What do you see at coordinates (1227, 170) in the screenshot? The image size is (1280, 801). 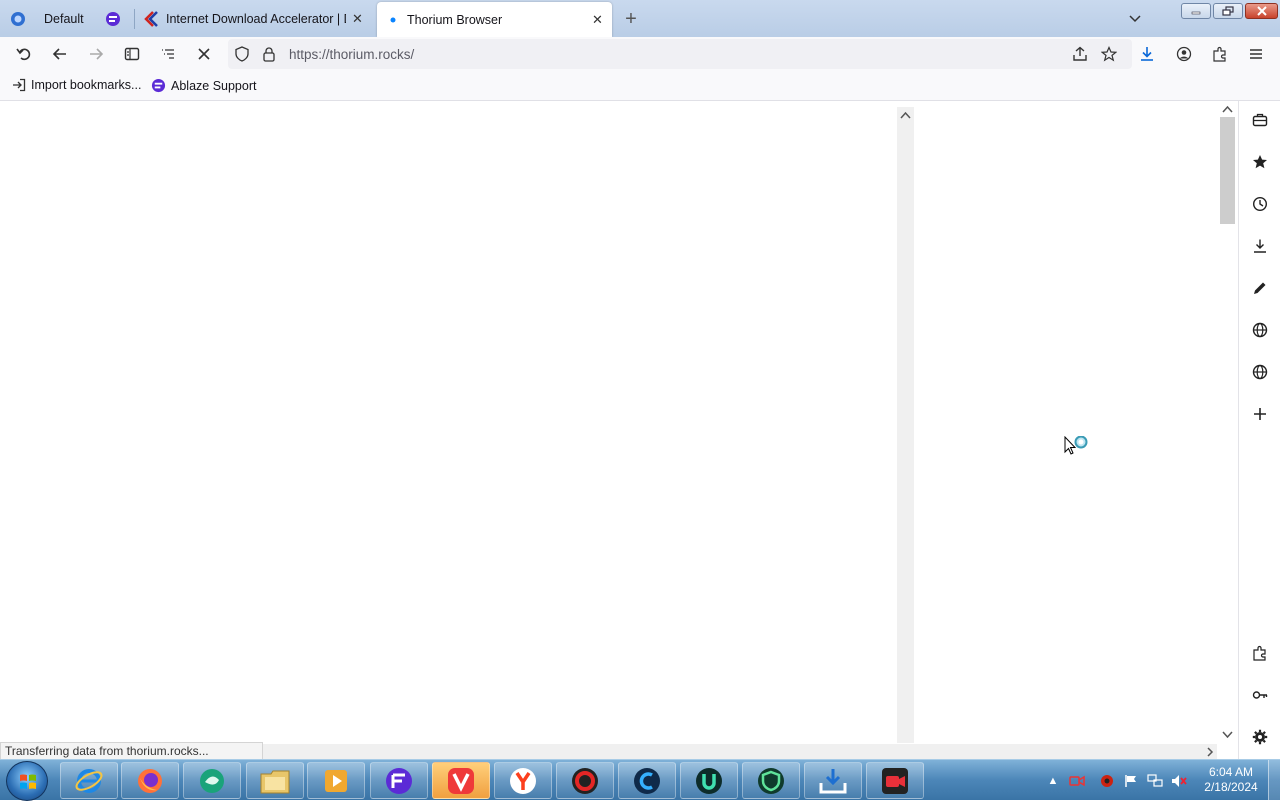 I see `scrollbar-thumb` at bounding box center [1227, 170].